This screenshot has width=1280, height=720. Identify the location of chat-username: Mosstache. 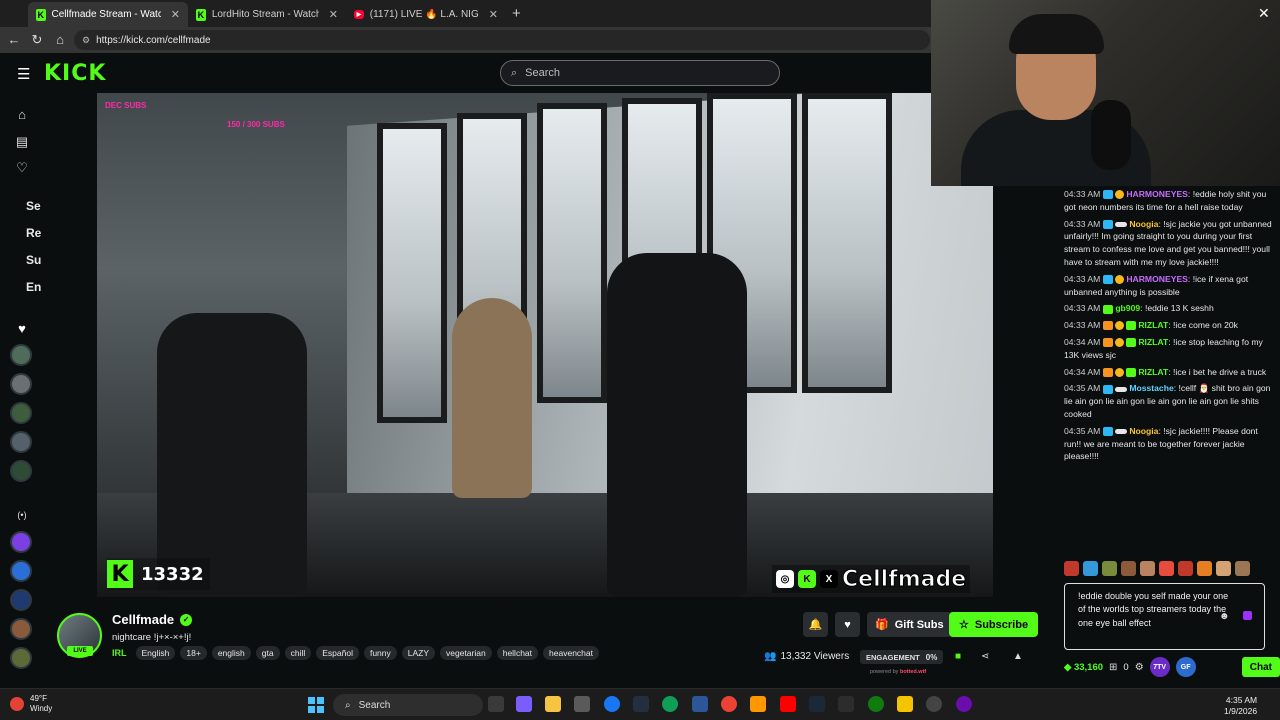
(1151, 388).